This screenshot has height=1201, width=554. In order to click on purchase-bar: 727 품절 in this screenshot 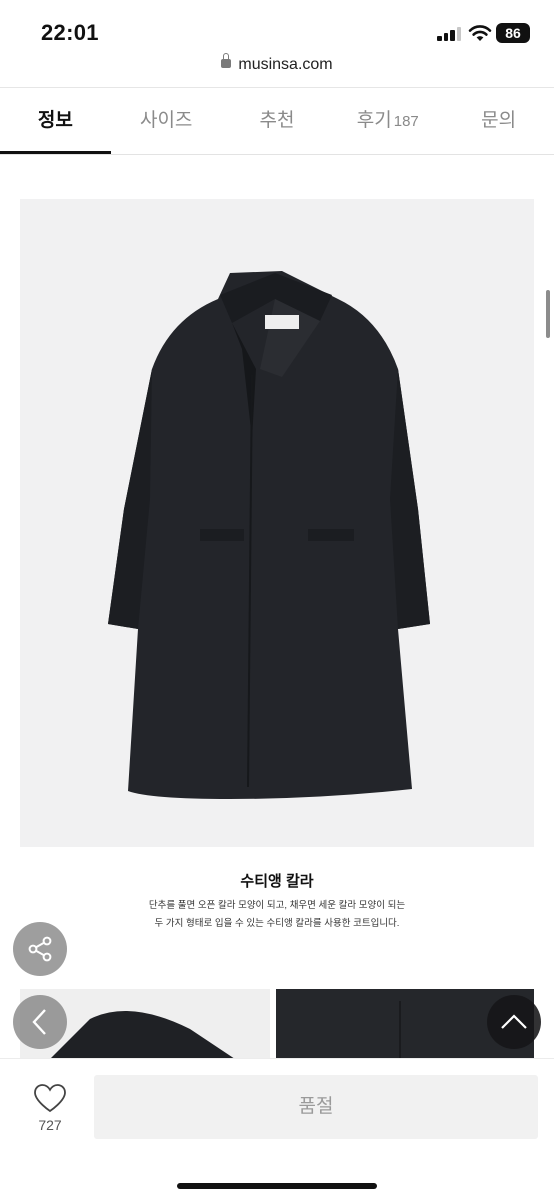, I will do `click(277, 1129)`.